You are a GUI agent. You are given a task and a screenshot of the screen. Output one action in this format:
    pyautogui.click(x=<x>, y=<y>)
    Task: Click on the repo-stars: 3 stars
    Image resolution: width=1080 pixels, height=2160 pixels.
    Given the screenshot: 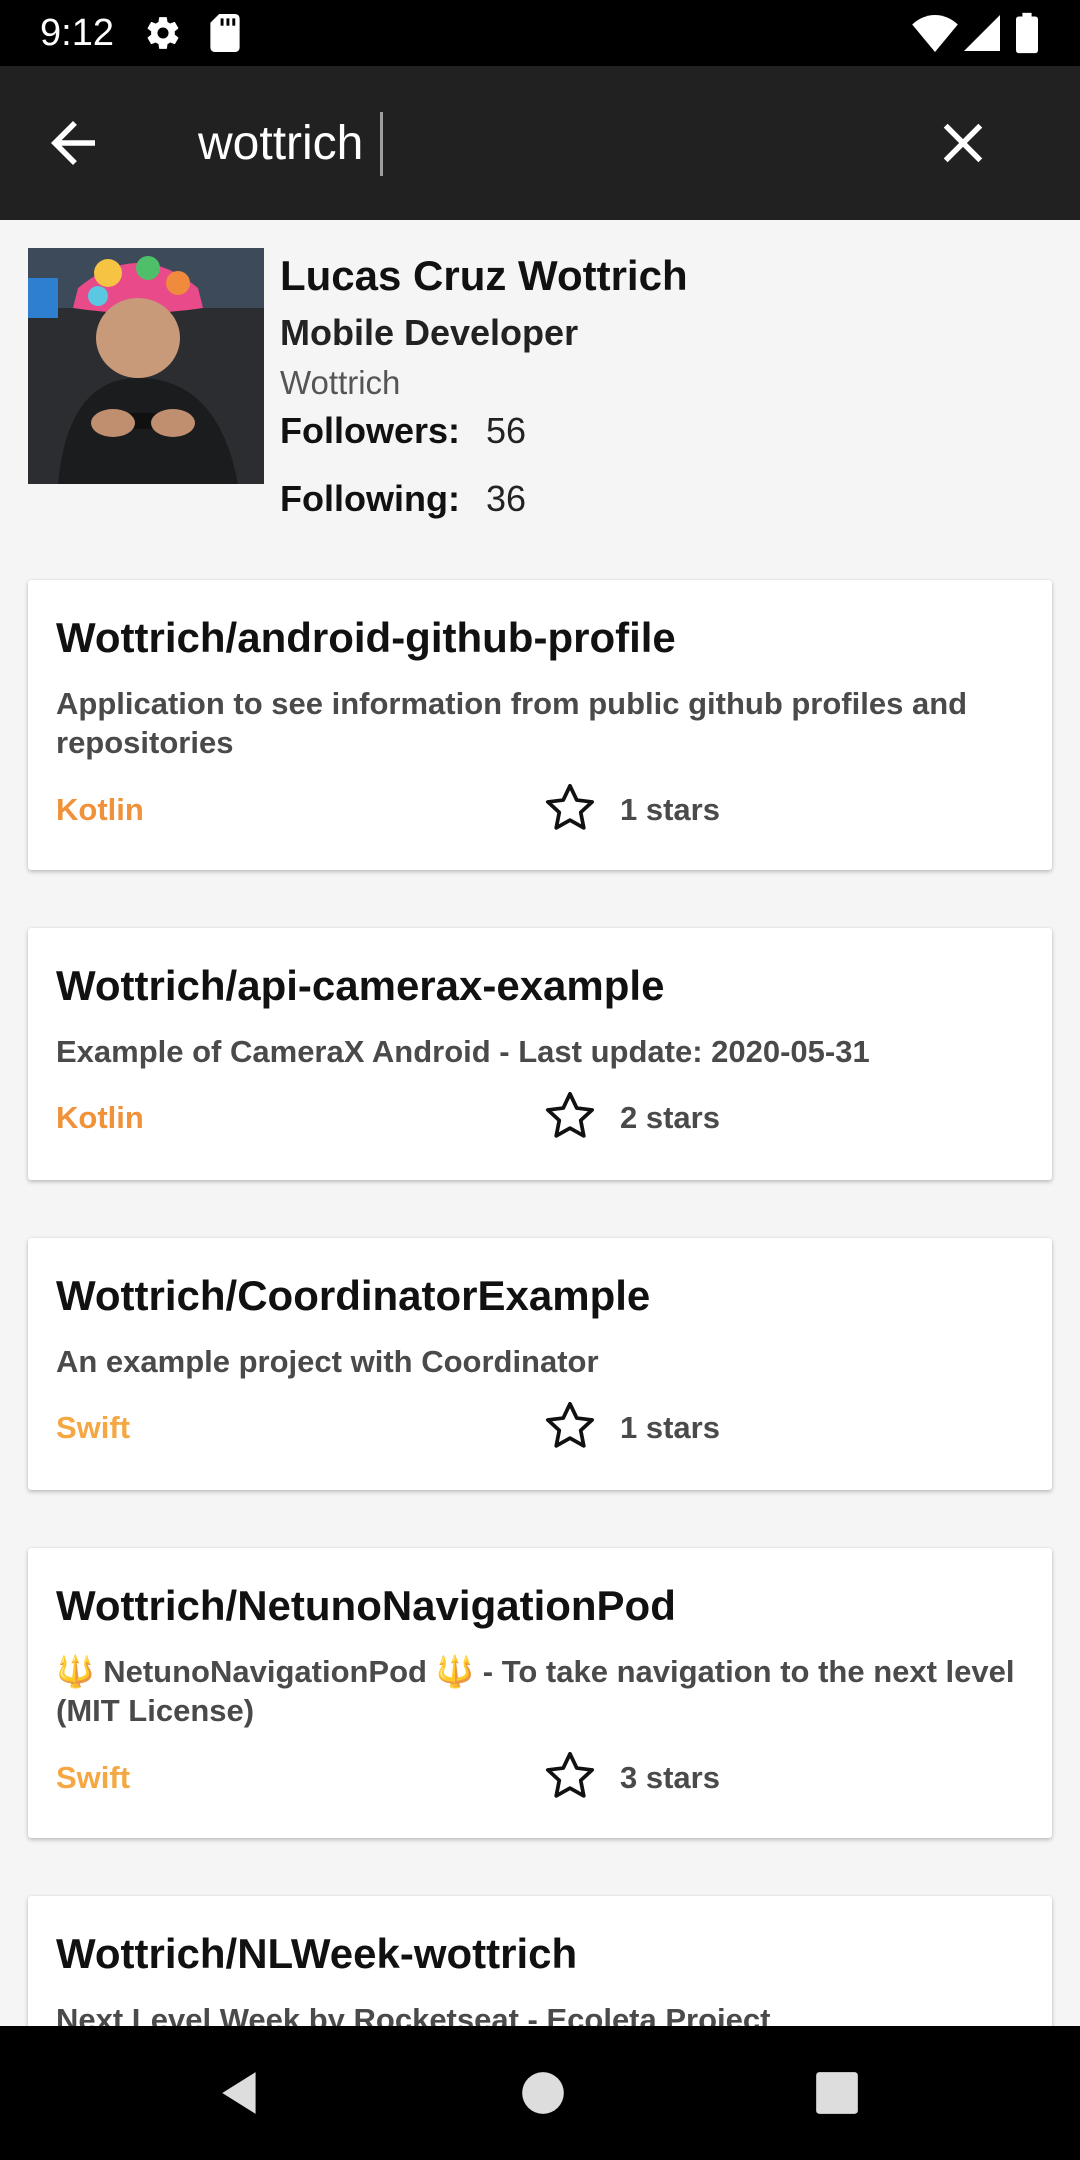 What is the action you would take?
    pyautogui.click(x=670, y=1777)
    